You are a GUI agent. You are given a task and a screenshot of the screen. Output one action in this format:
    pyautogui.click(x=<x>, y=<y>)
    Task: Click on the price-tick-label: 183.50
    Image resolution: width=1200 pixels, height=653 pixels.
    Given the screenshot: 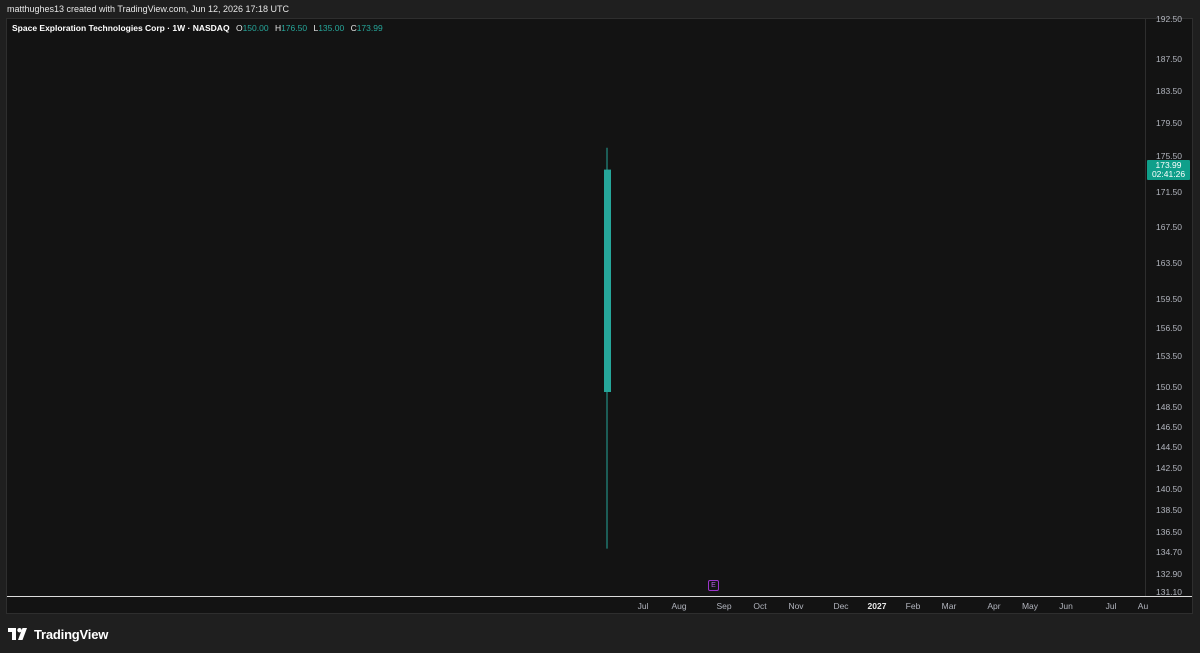 What is the action you would take?
    pyautogui.click(x=1169, y=91)
    